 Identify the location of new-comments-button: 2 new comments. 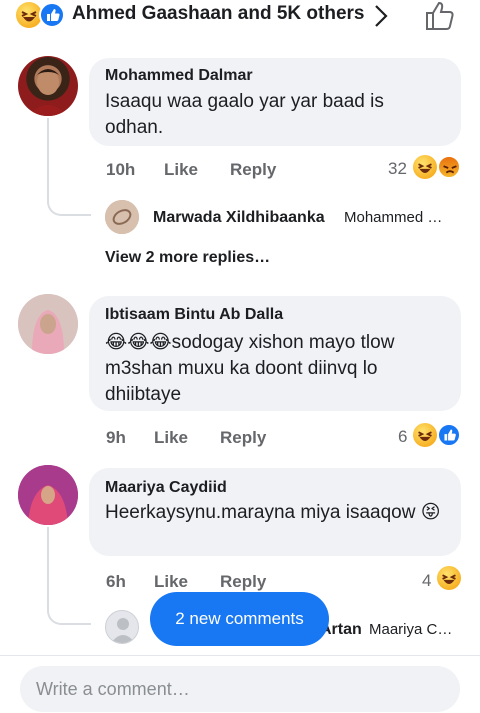
(239, 619).